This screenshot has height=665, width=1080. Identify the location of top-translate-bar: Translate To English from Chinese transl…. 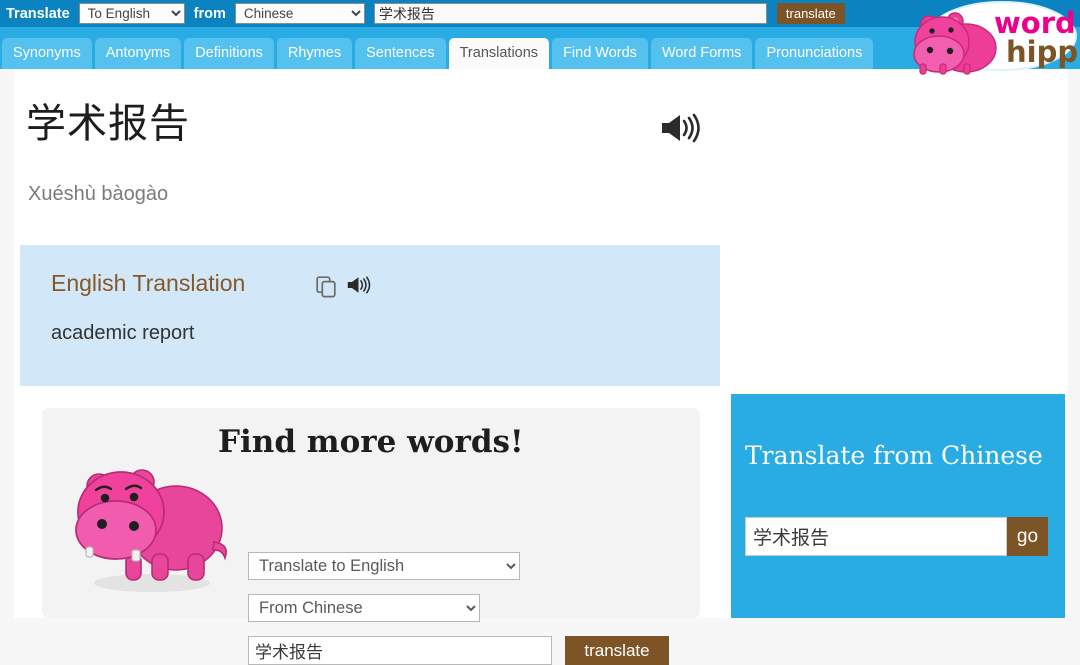
(540, 13).